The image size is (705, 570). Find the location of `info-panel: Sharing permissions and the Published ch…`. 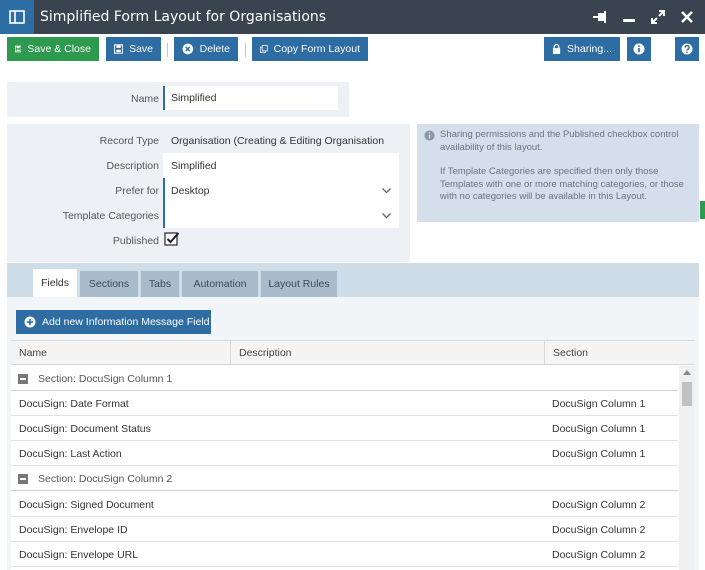

info-panel: Sharing permissions and the Published ch… is located at coordinates (558, 173).